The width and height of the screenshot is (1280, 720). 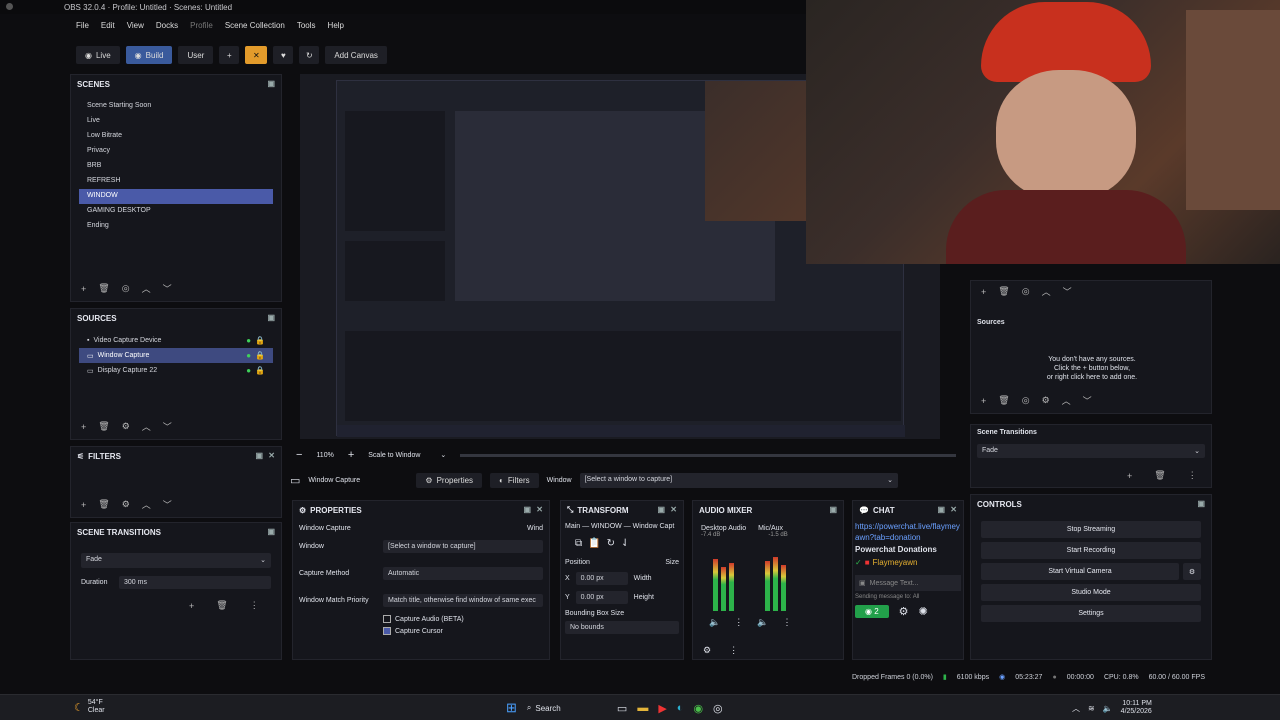 What do you see at coordinates (601, 597) in the screenshot?
I see `y-field: 0.00 px` at bounding box center [601, 597].